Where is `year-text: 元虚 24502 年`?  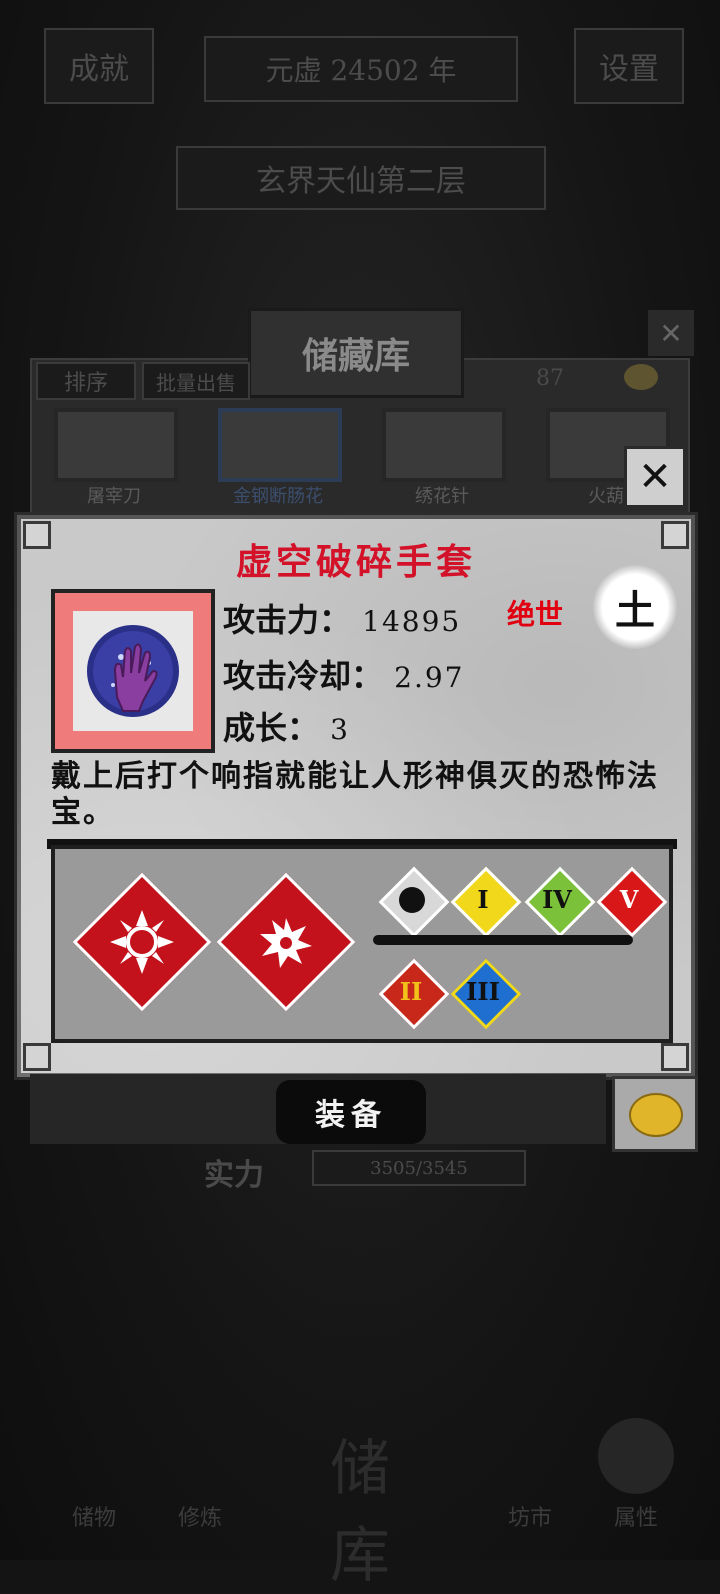 year-text: 元虚 24502 年 is located at coordinates (361, 70).